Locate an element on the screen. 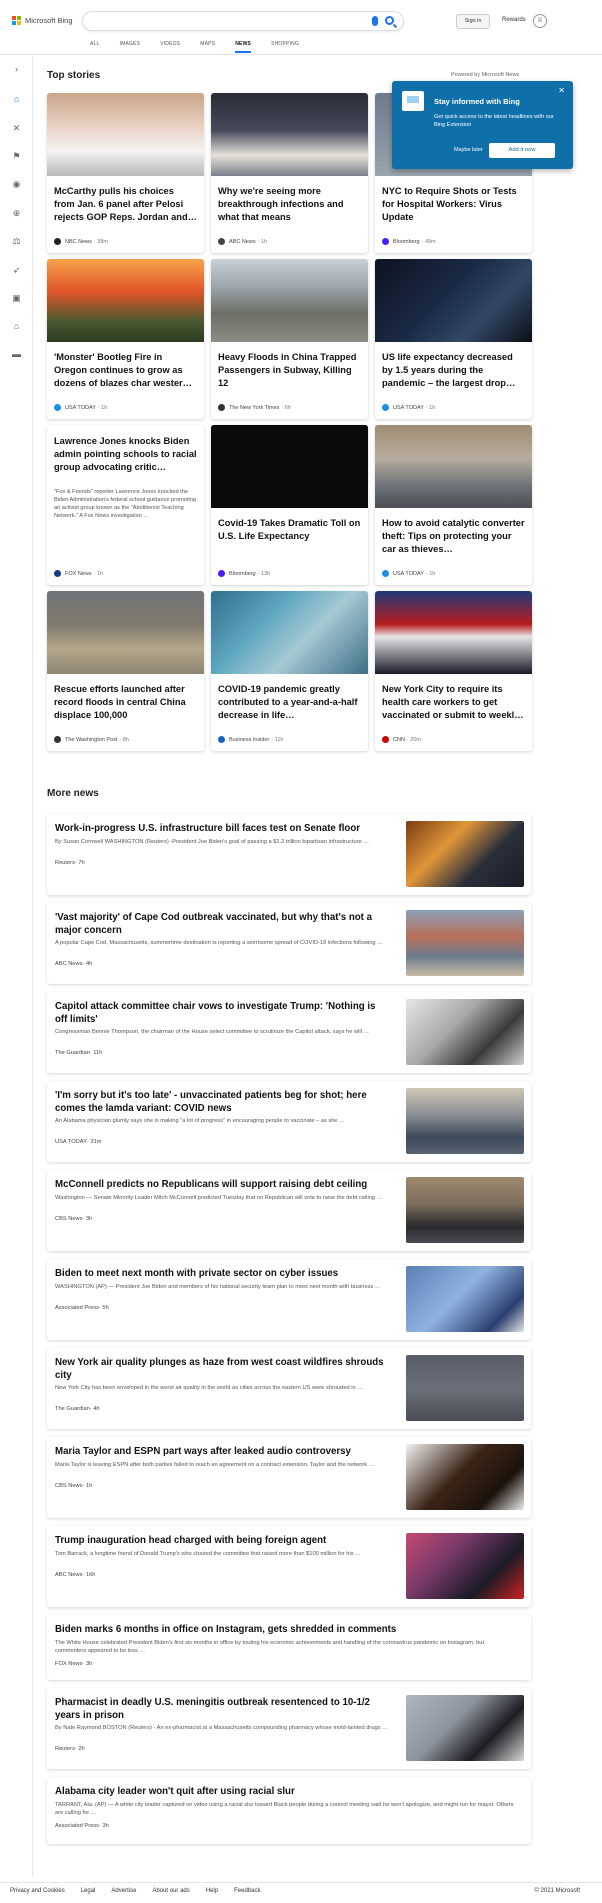 The image size is (602, 1903). microphone-icon is located at coordinates (375, 21).